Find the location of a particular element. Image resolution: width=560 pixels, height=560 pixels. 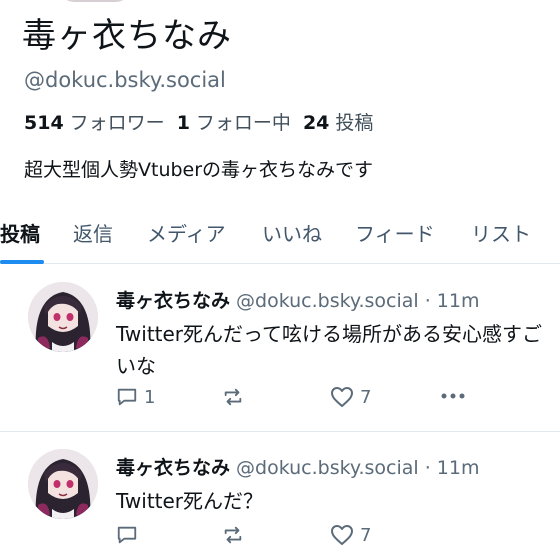

profile-avatar-edge is located at coordinates (95, 1).